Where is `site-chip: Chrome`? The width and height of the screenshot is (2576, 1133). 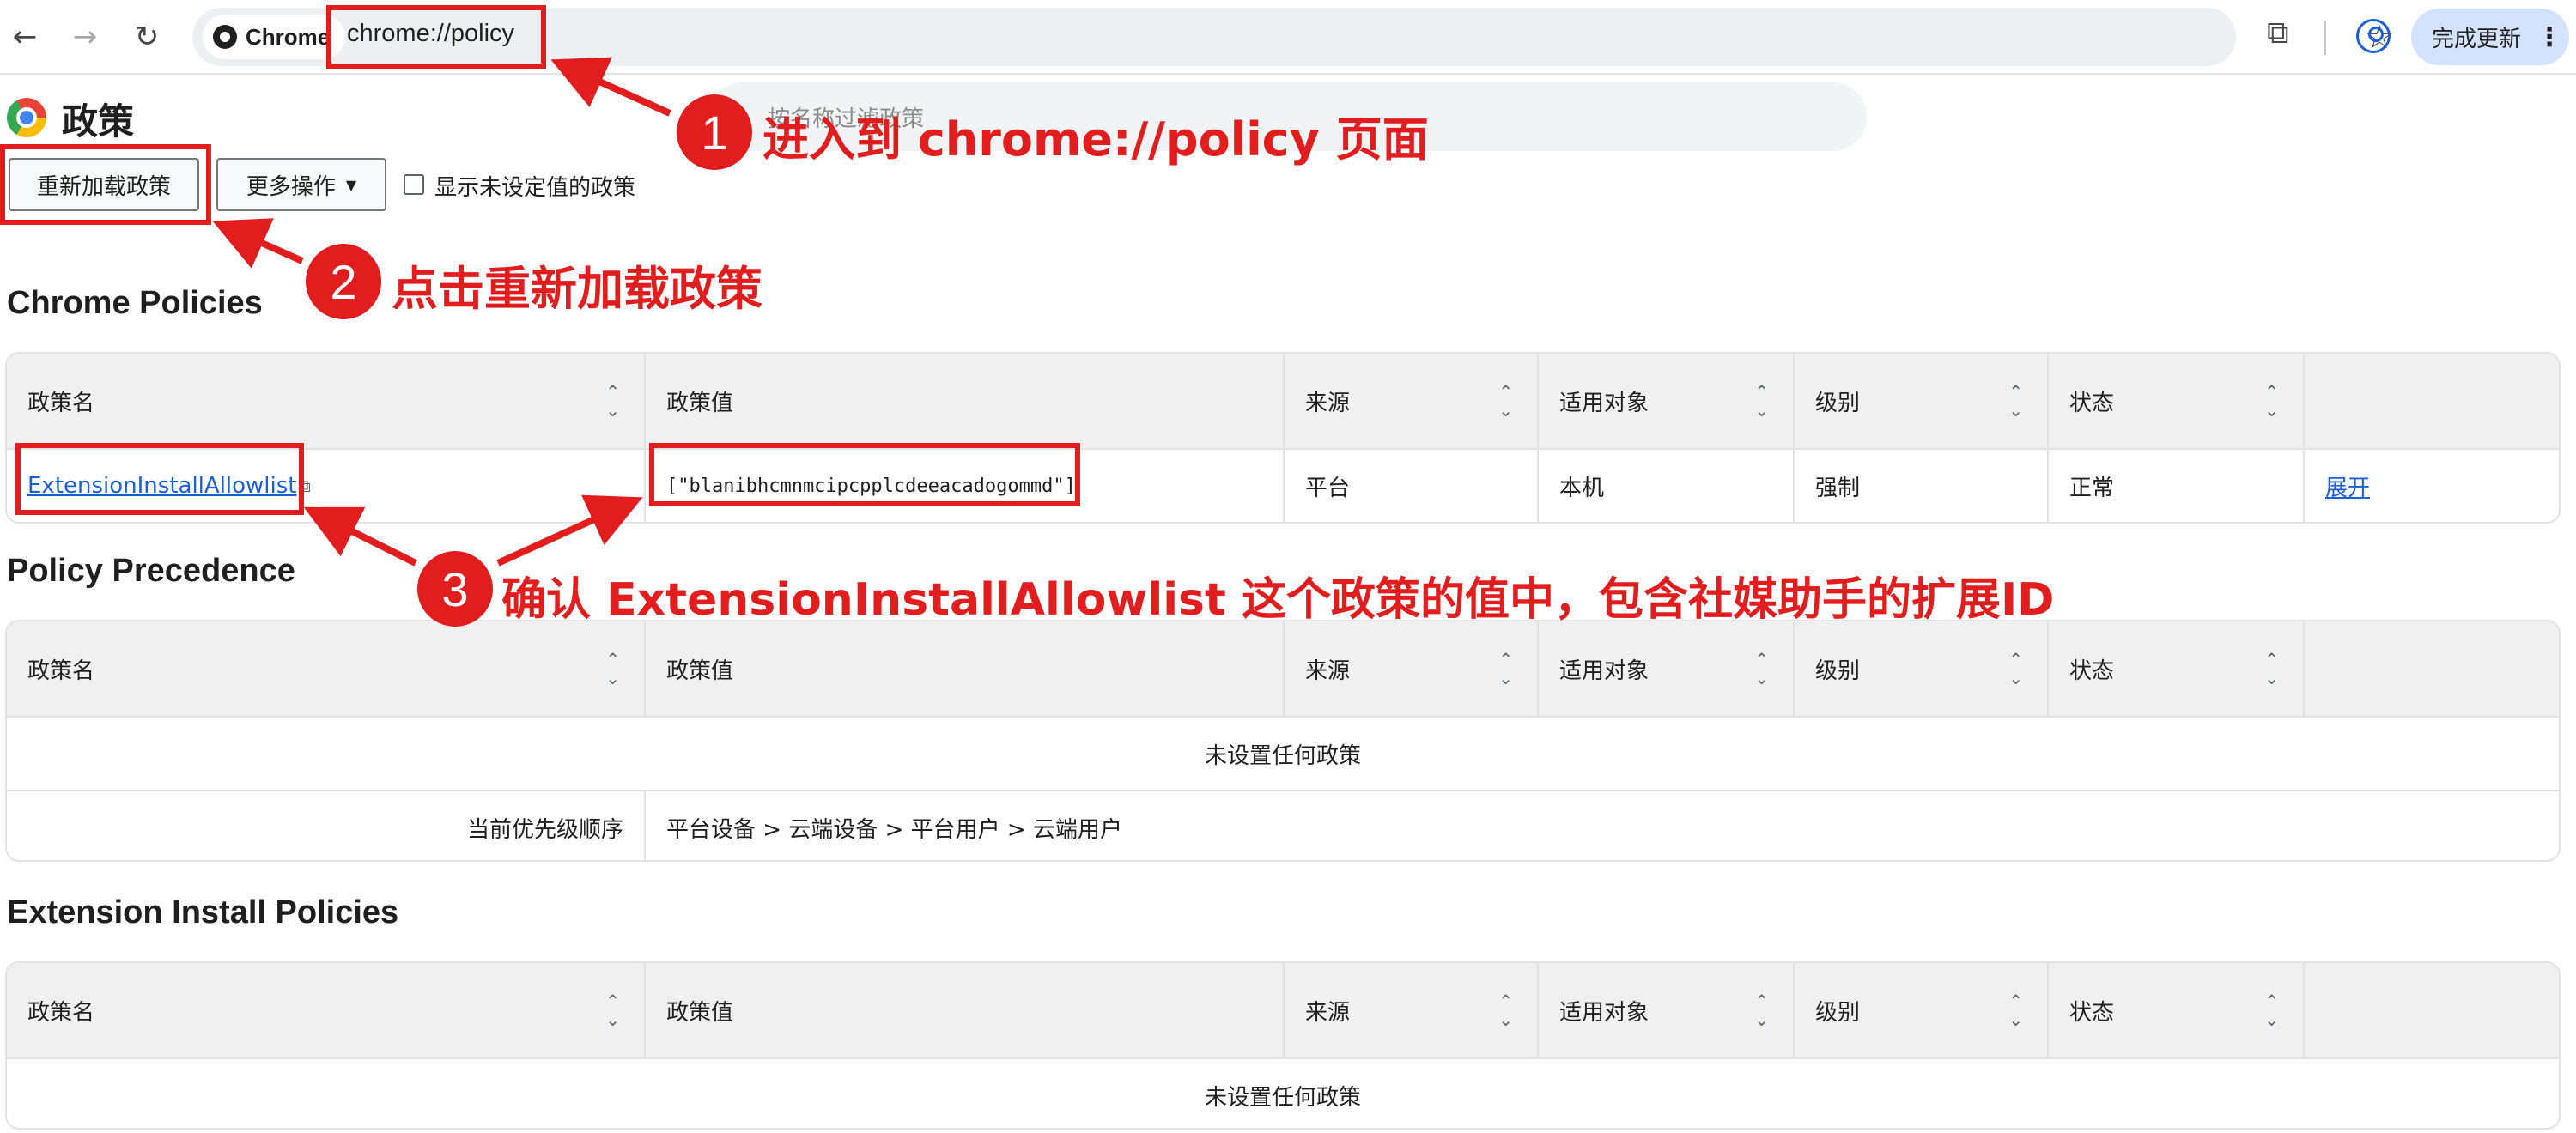
site-chip: Chrome is located at coordinates (274, 37).